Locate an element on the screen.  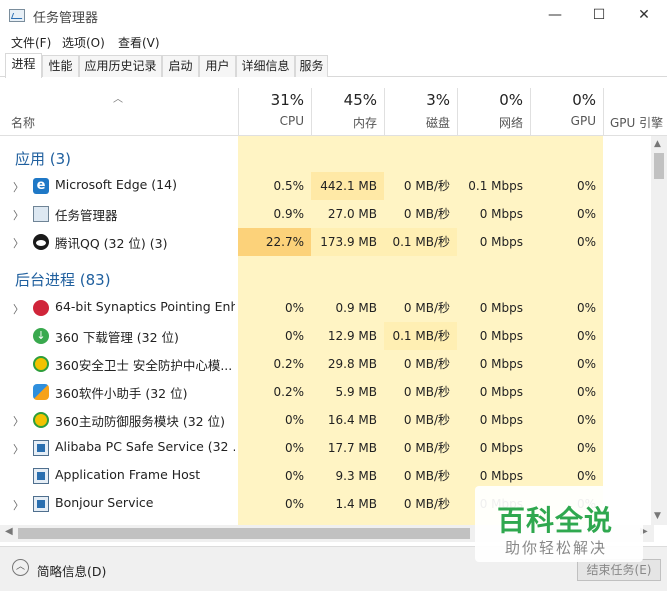
network-label: 网络 is located at coordinates (510, 123).